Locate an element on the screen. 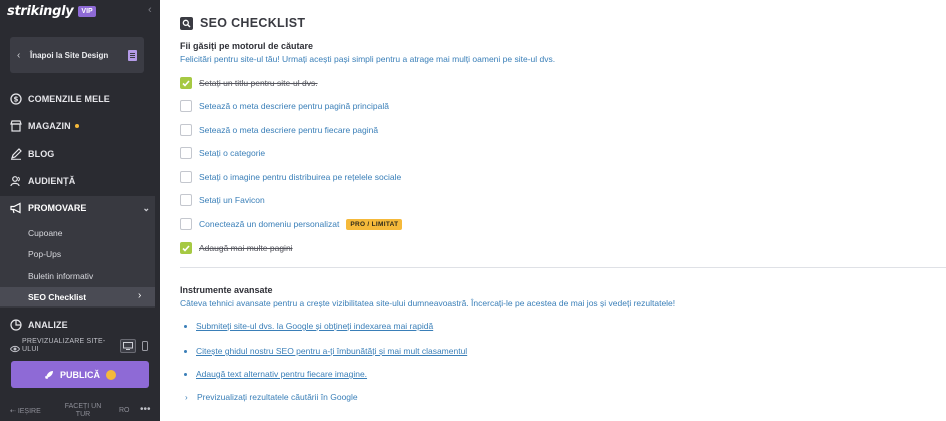 This screenshot has width=946, height=421. checklist-label: Setați o categorie is located at coordinates (232, 153).